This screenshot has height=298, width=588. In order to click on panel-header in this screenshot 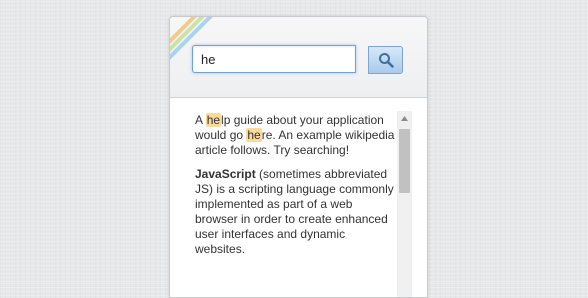, I will do `click(298, 57)`.